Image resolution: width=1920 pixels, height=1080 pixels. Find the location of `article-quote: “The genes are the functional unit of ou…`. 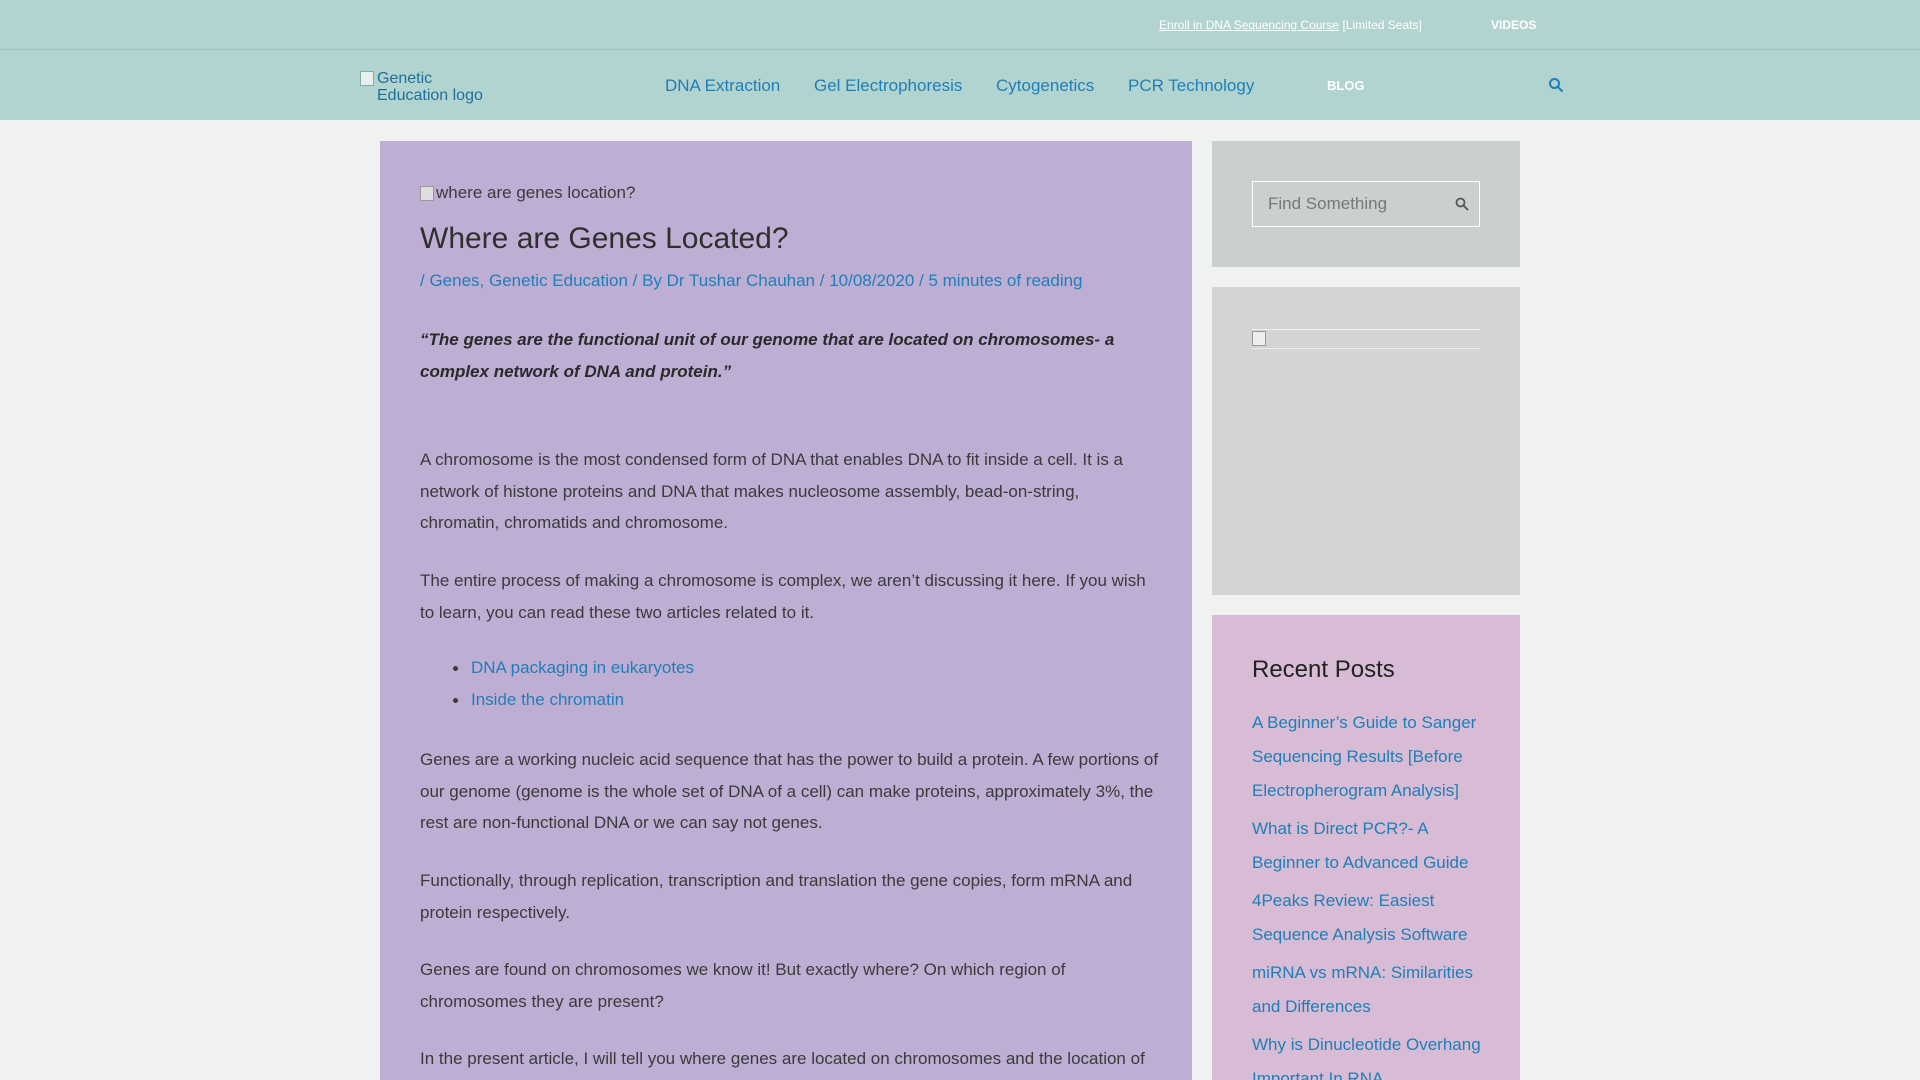

article-quote: “The genes are the functional unit of ou… is located at coordinates (767, 355).